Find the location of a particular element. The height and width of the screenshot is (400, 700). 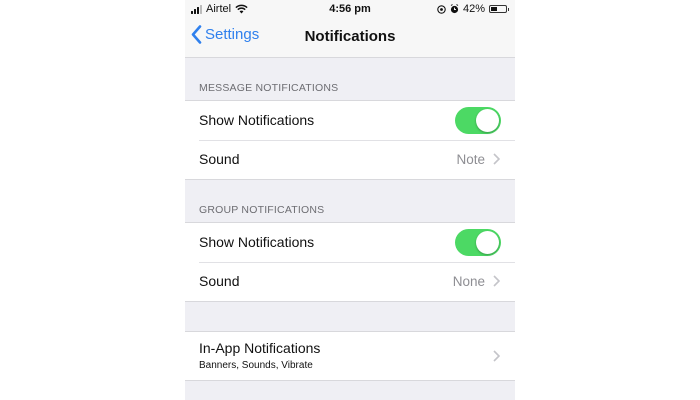

group-sound-value: None is located at coordinates (468, 281).